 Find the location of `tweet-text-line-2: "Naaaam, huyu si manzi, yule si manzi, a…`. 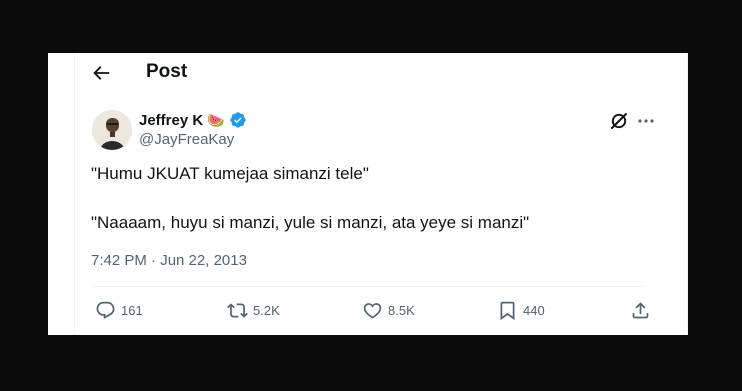

tweet-text-line-2: "Naaaam, huyu si manzi, yule si manzi, a… is located at coordinates (310, 222).